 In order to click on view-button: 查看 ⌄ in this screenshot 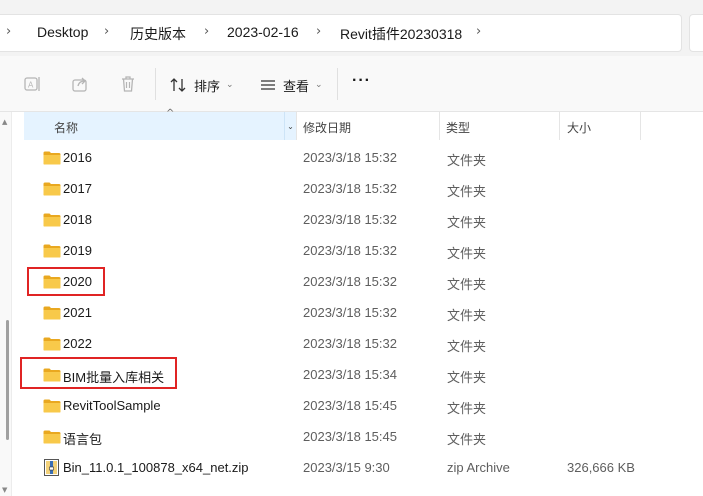, I will do `click(291, 85)`.